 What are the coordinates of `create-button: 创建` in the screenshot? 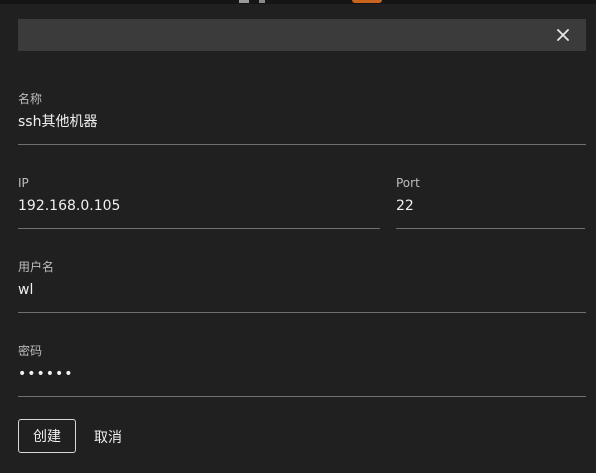 It's located at (47, 436).